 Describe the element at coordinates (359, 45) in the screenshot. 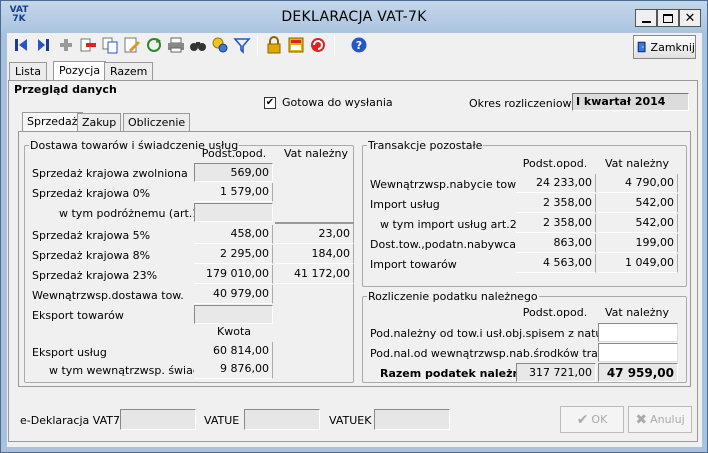

I see `help-icon: ?` at that location.